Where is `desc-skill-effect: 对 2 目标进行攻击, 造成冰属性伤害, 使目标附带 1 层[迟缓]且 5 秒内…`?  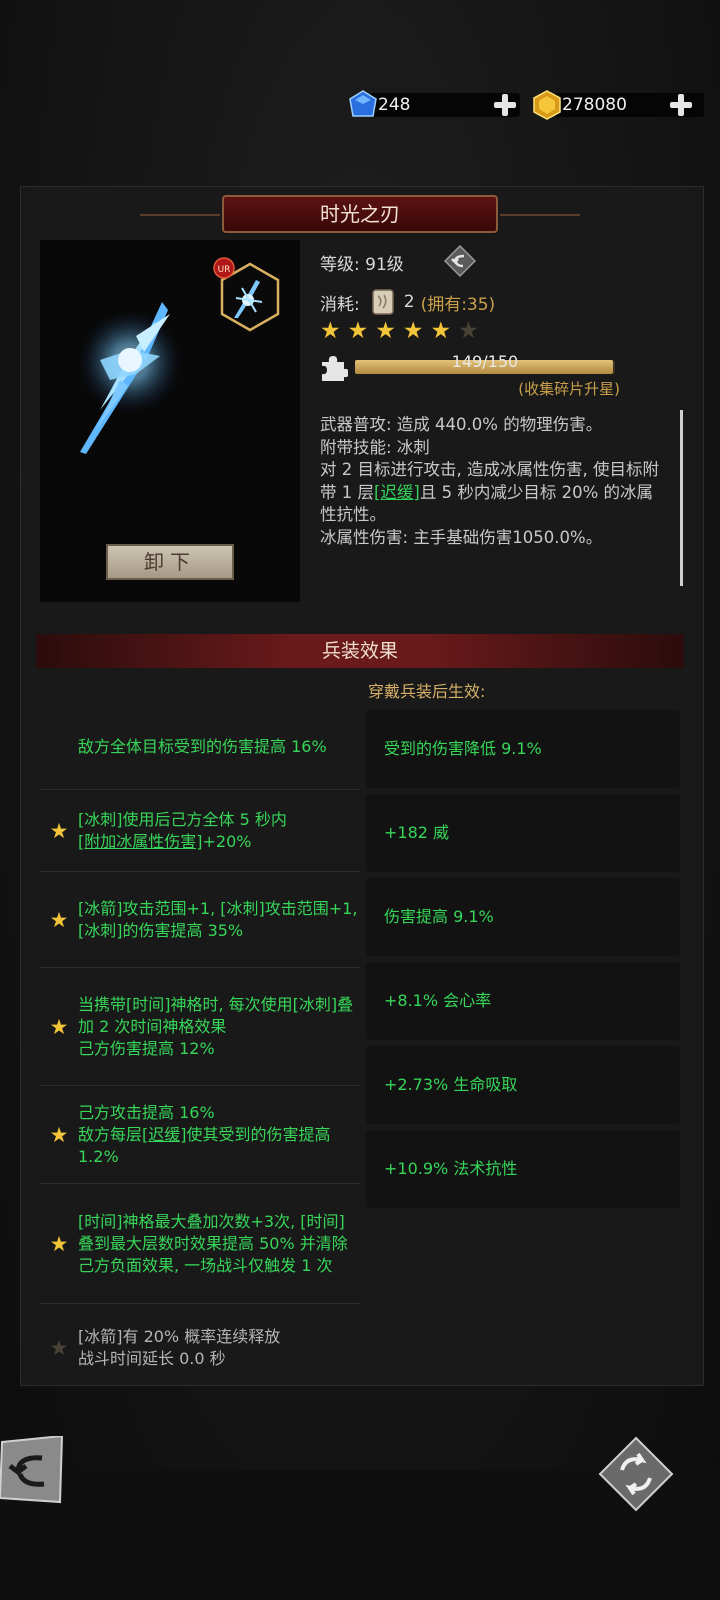
desc-skill-effect: 对 2 目标进行攻击, 造成冰属性伤害, 使目标附带 1 层[迟缓]且 5 秒内… is located at coordinates (489, 492).